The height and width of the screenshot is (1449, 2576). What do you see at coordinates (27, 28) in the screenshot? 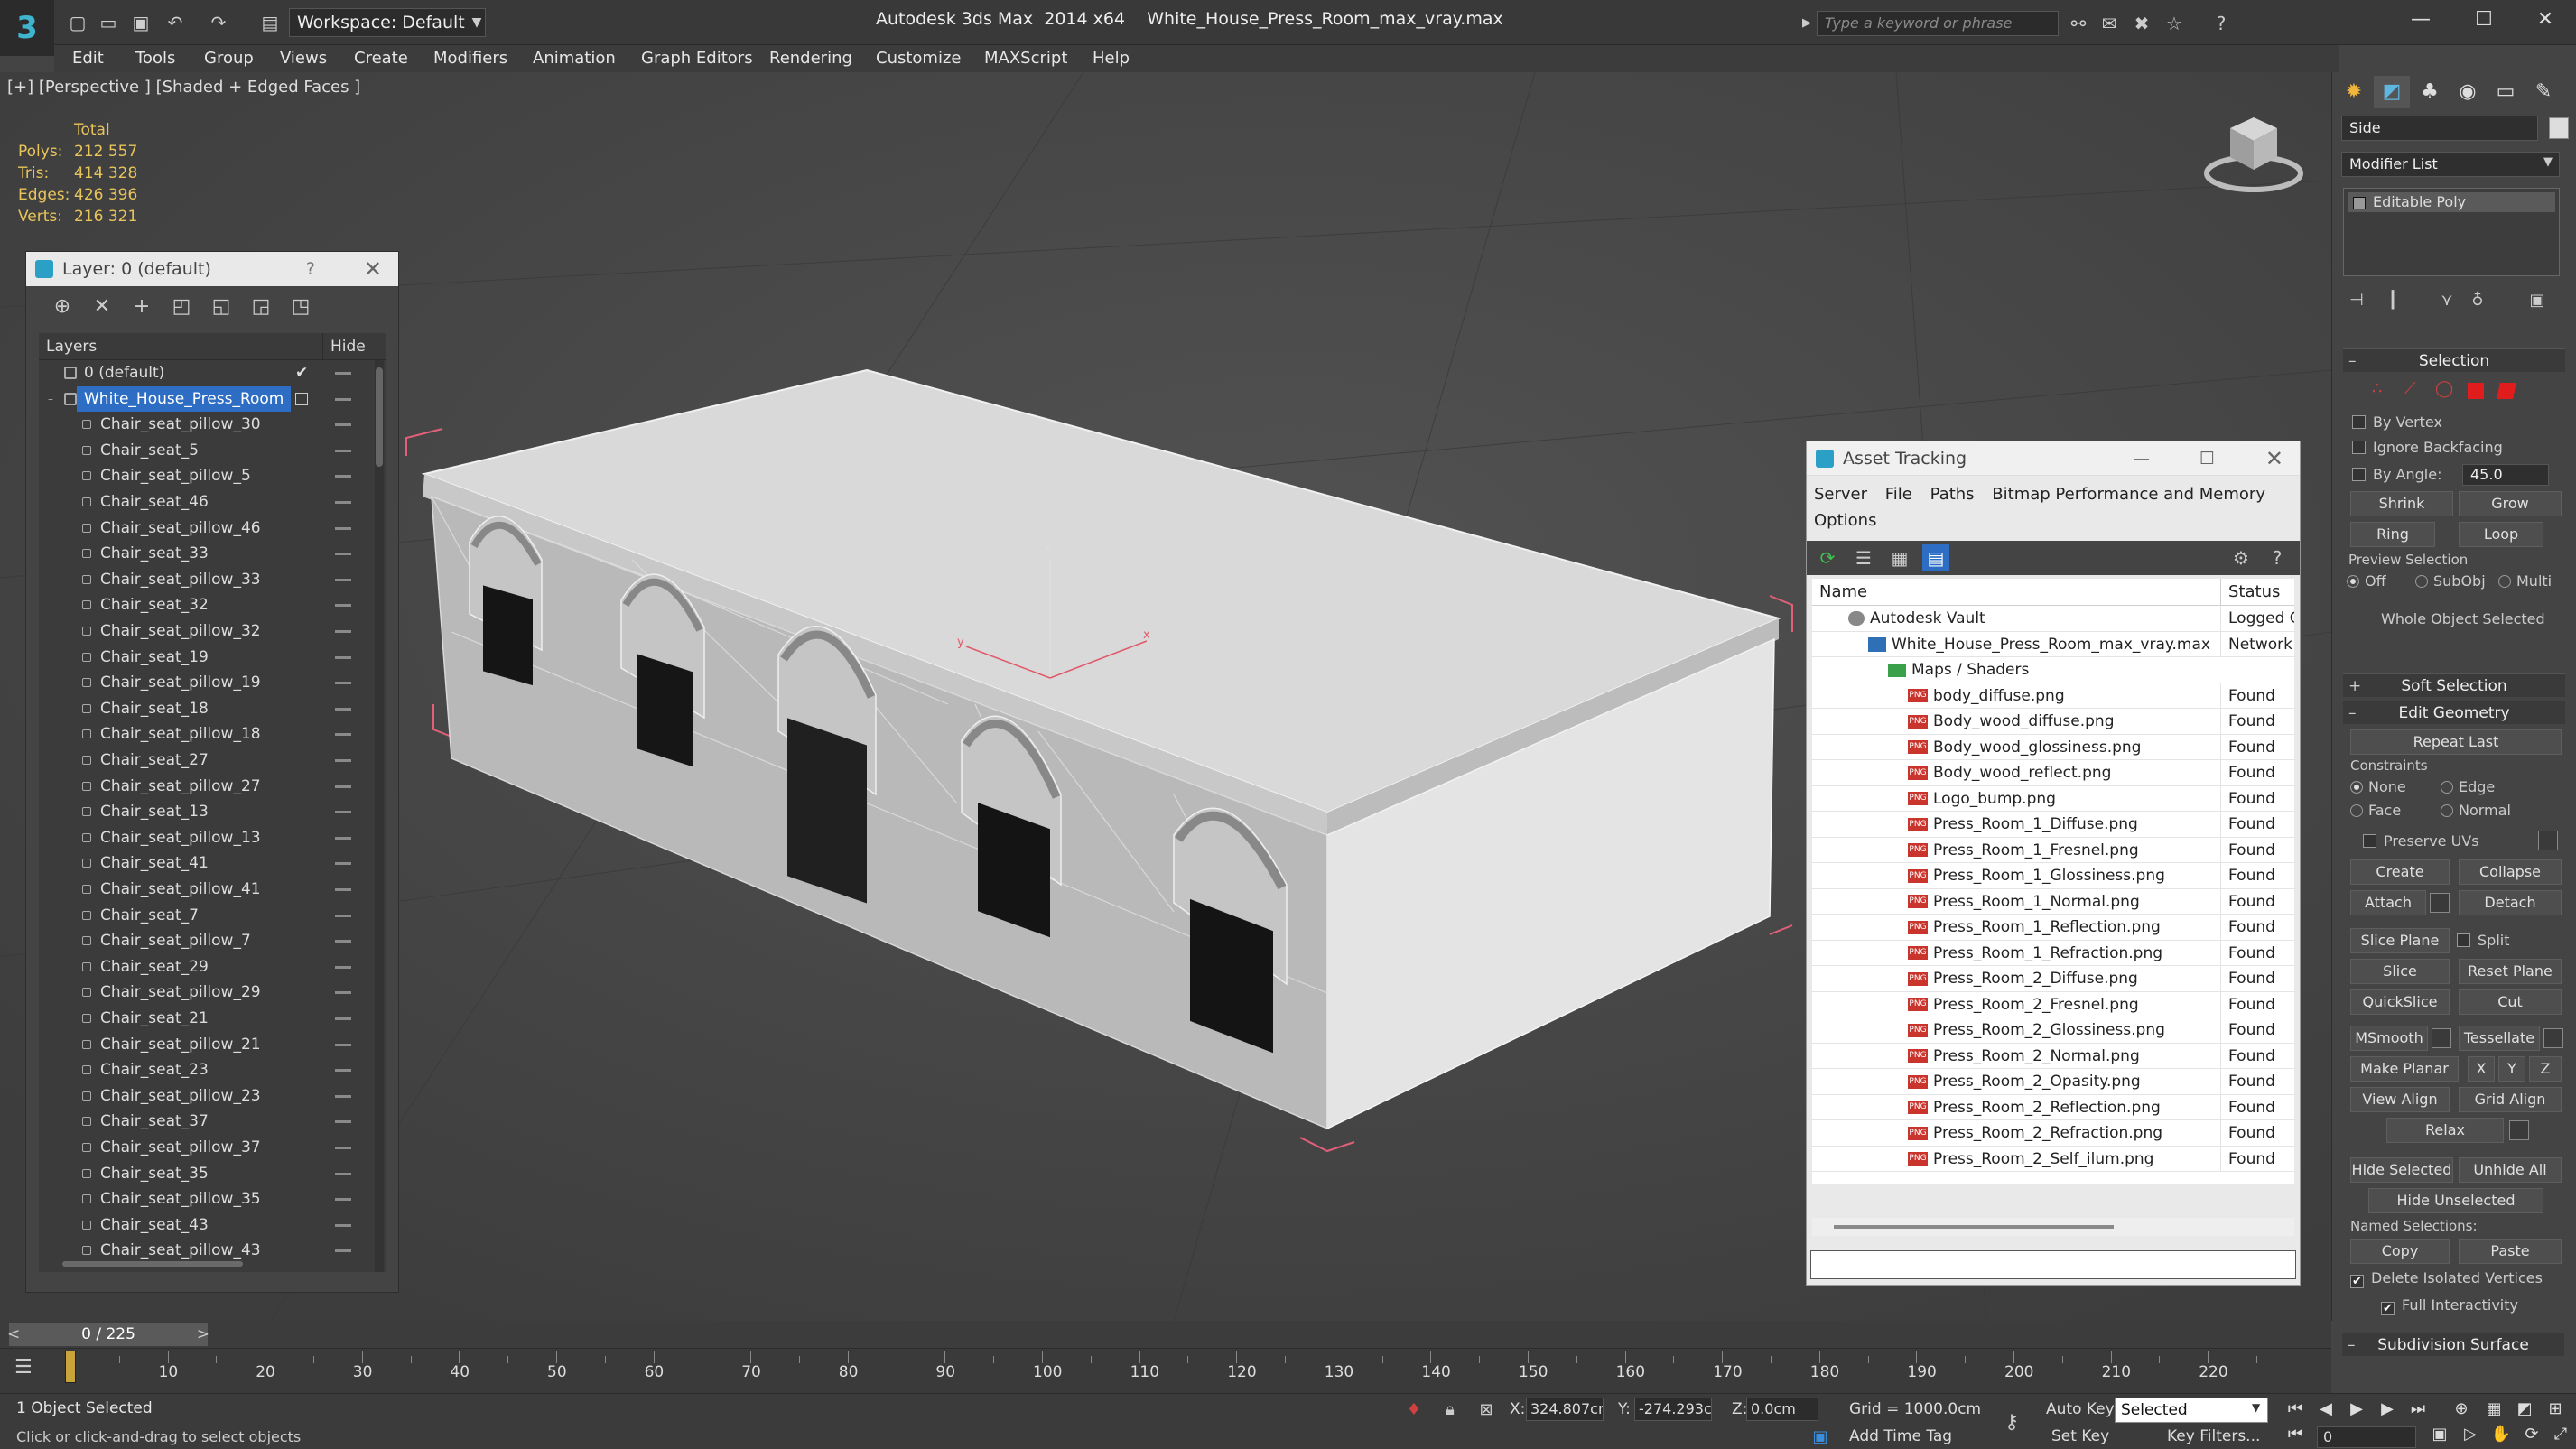
I see `app-logo: 3` at bounding box center [27, 28].